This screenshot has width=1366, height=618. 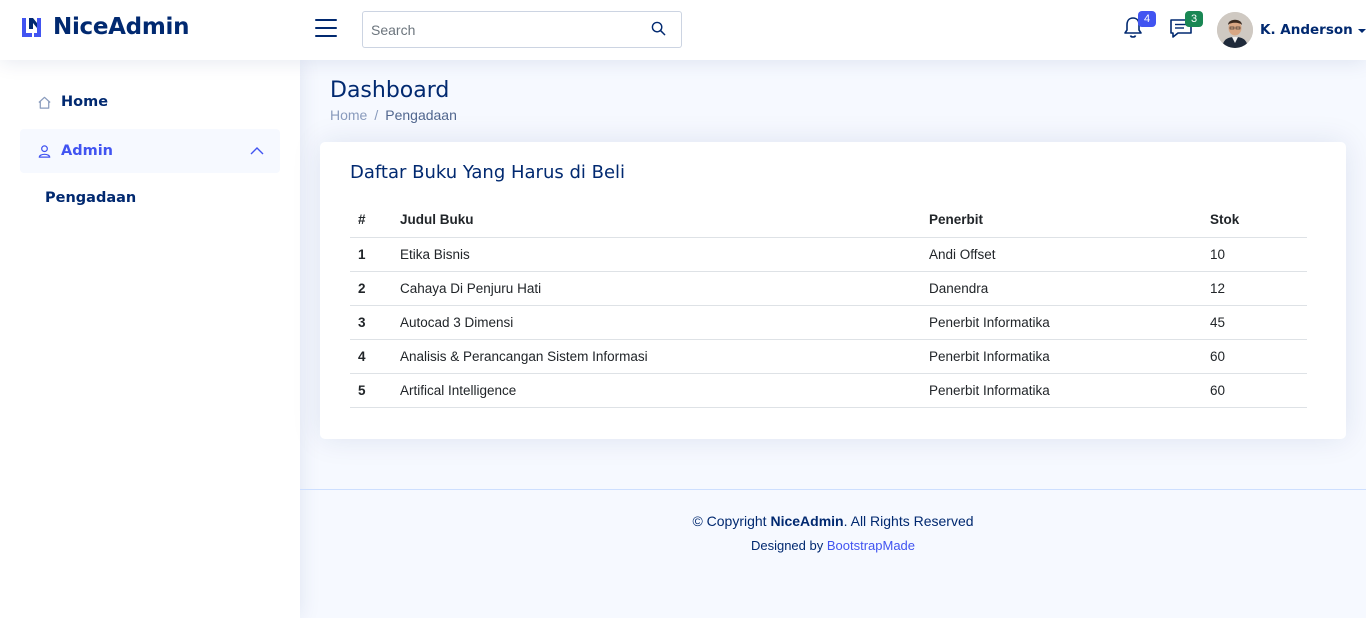 I want to click on book-stock: 12, so click(x=1254, y=288).